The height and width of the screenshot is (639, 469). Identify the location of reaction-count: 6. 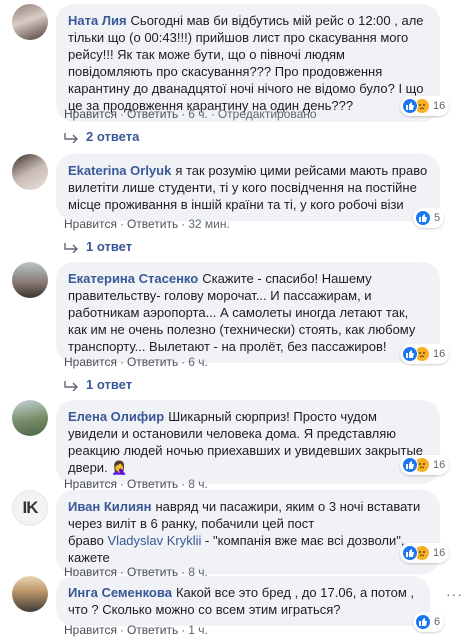
(437, 622).